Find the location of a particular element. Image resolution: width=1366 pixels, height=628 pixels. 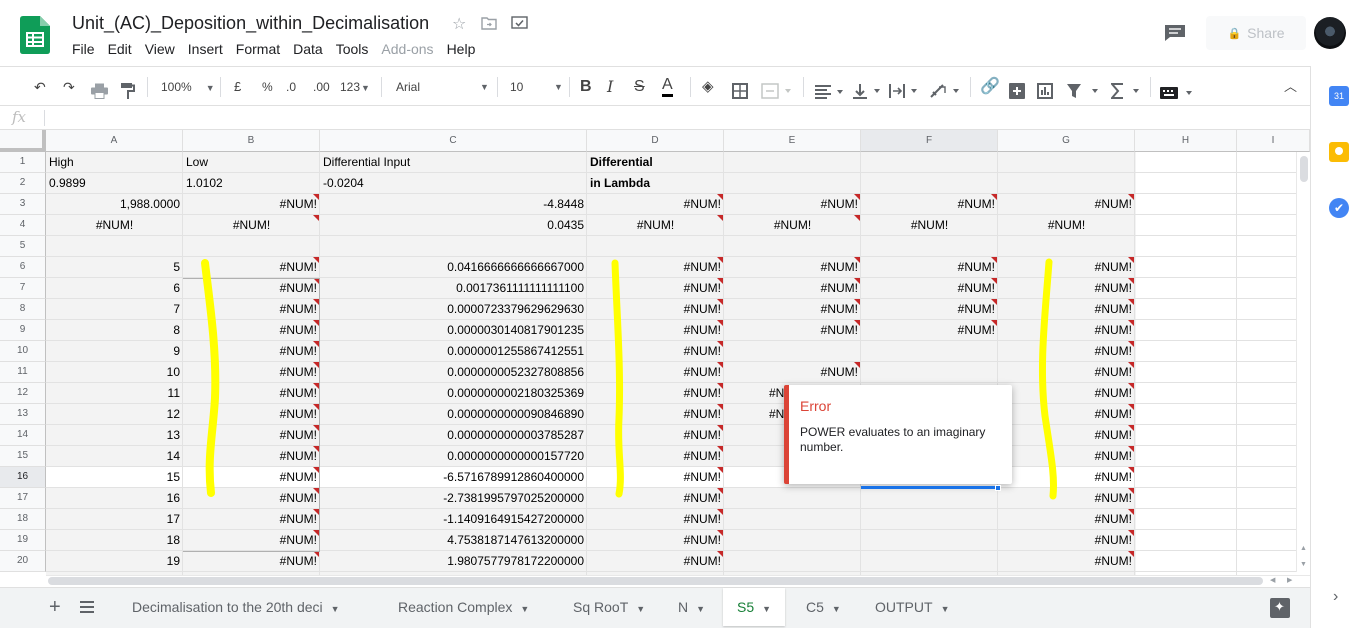

menu-file: File is located at coordinates (83, 49).